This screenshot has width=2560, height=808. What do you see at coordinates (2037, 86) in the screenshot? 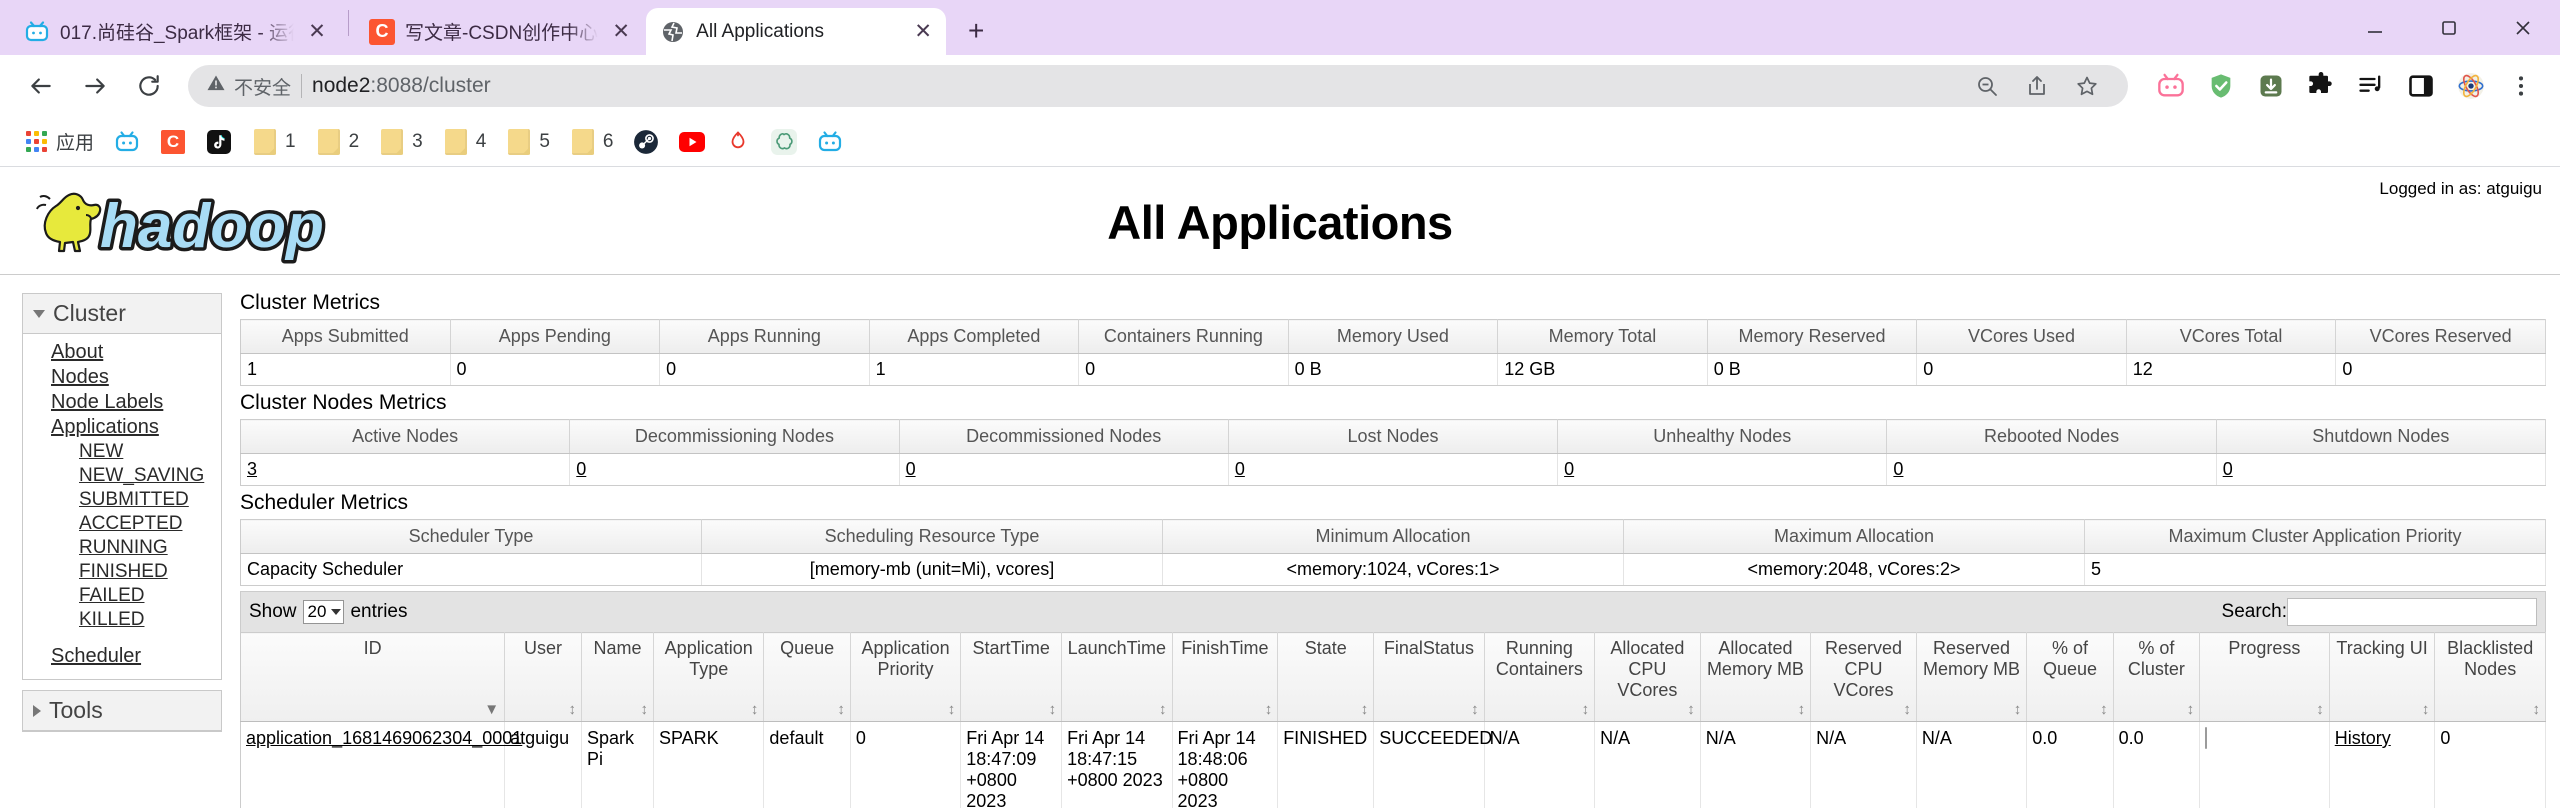
I see `share-icon` at bounding box center [2037, 86].